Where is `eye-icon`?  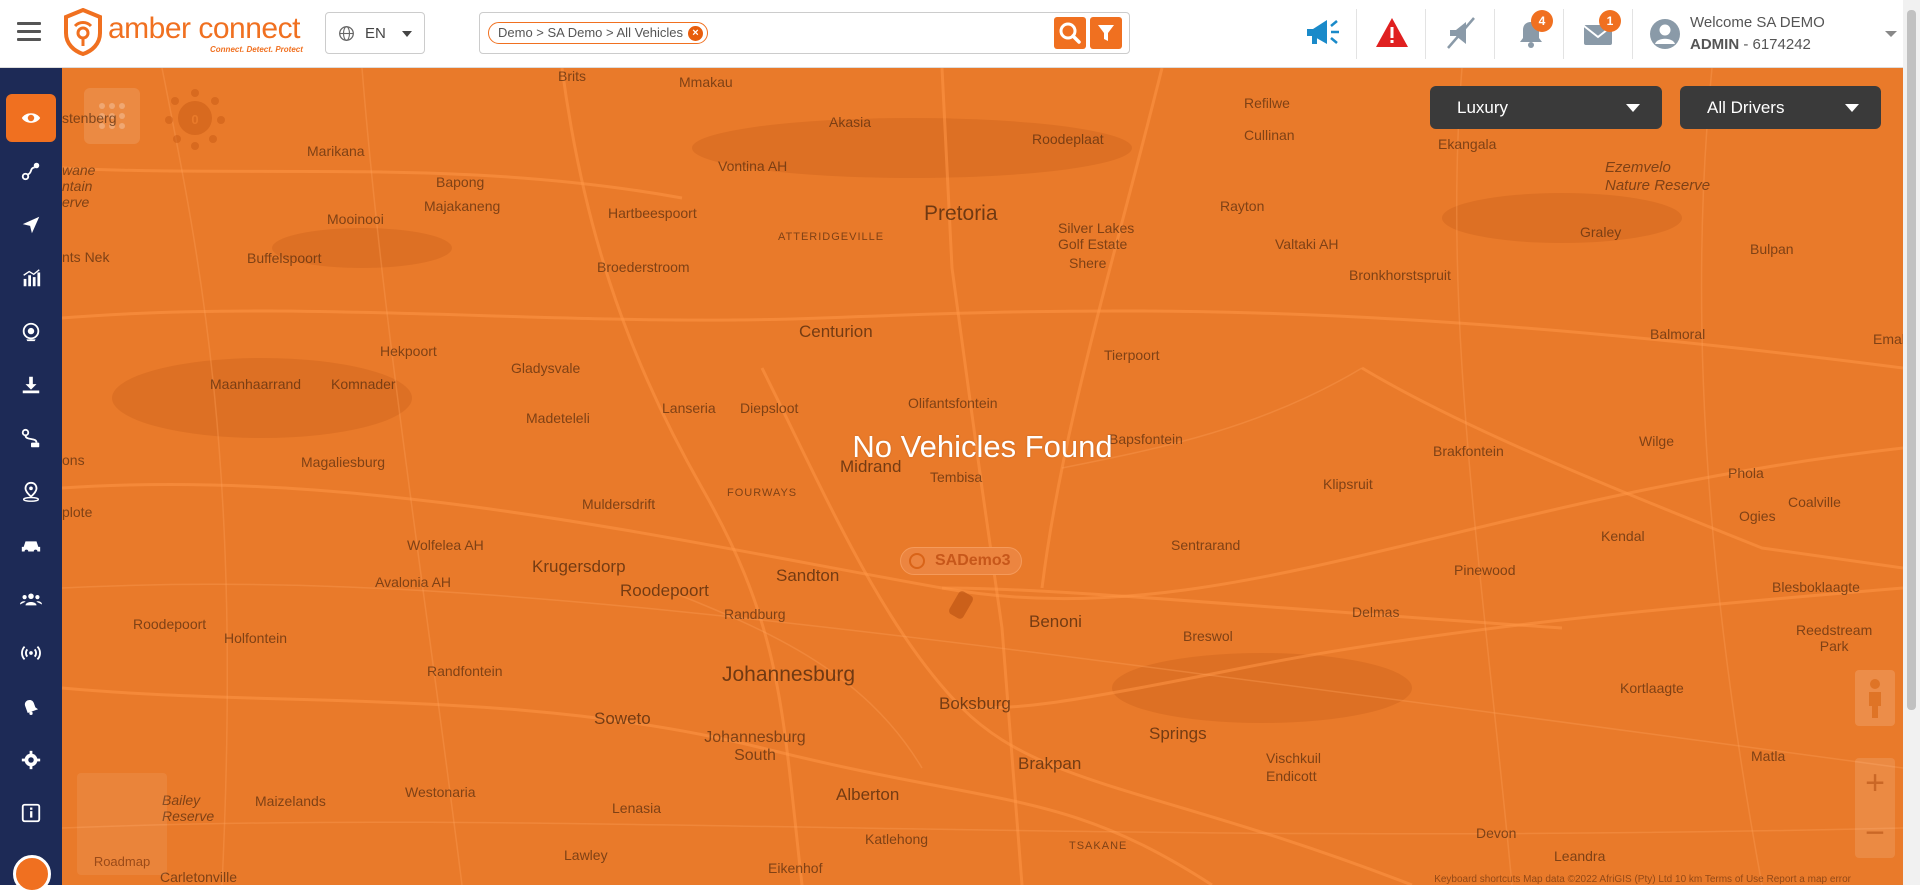 eye-icon is located at coordinates (31, 118).